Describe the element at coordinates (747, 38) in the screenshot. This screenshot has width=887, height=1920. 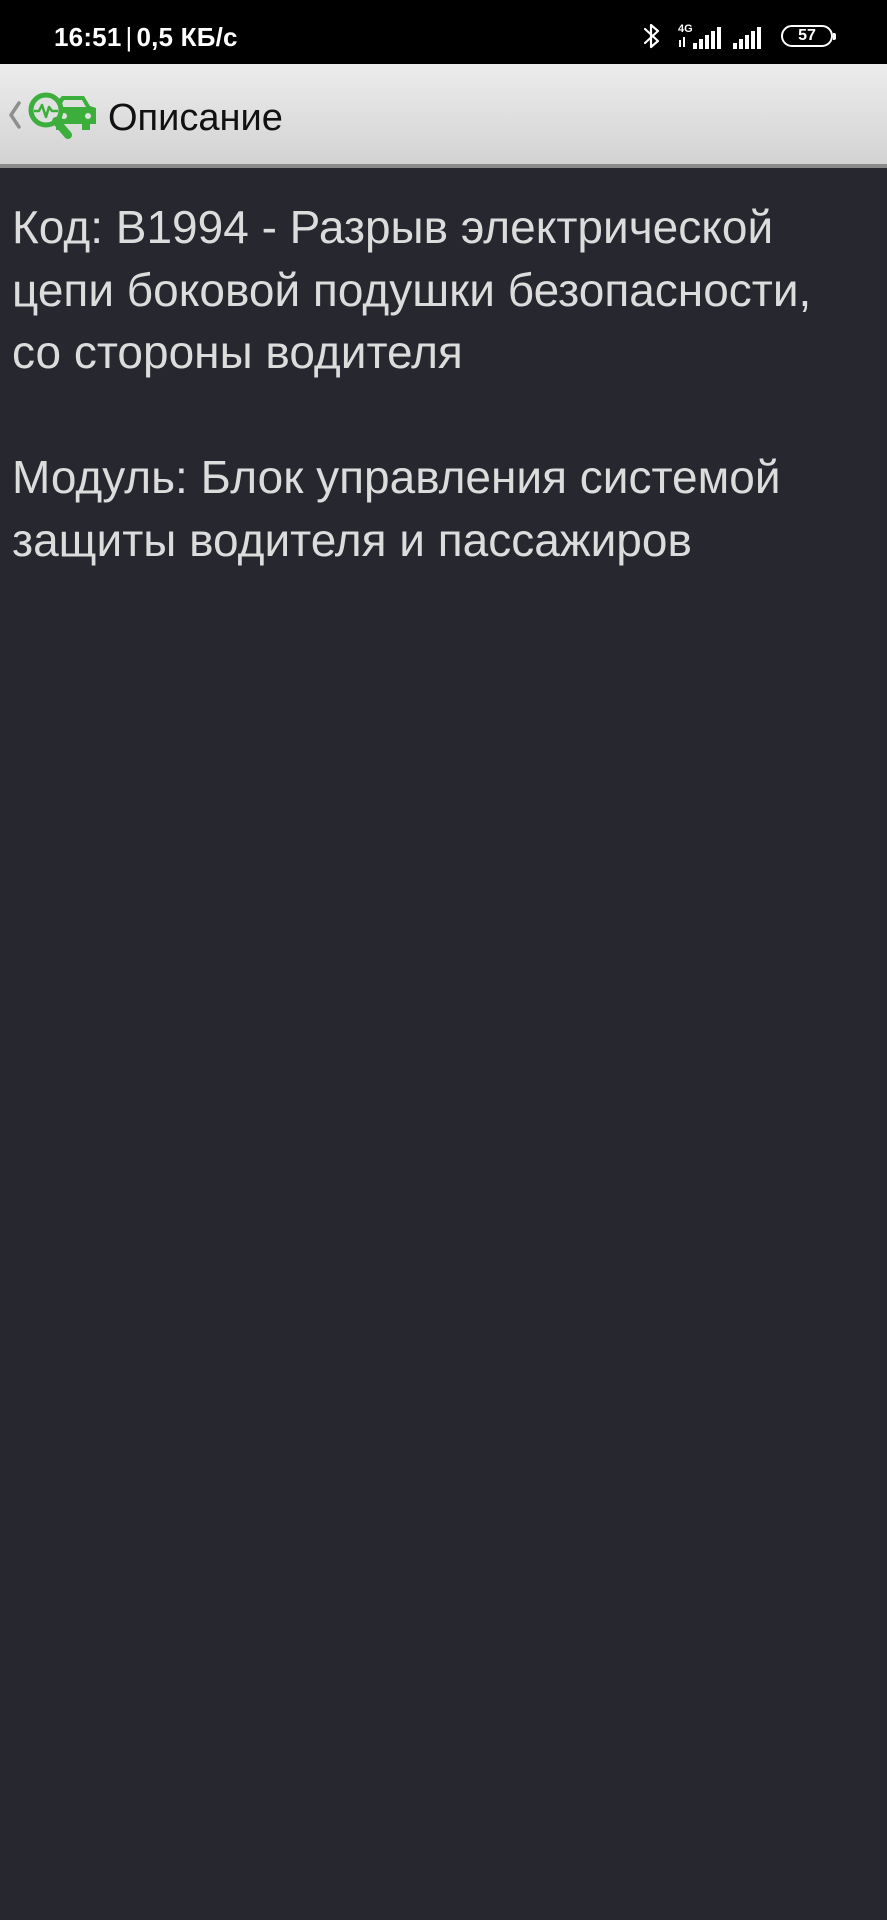
I see `signal-icon` at that location.